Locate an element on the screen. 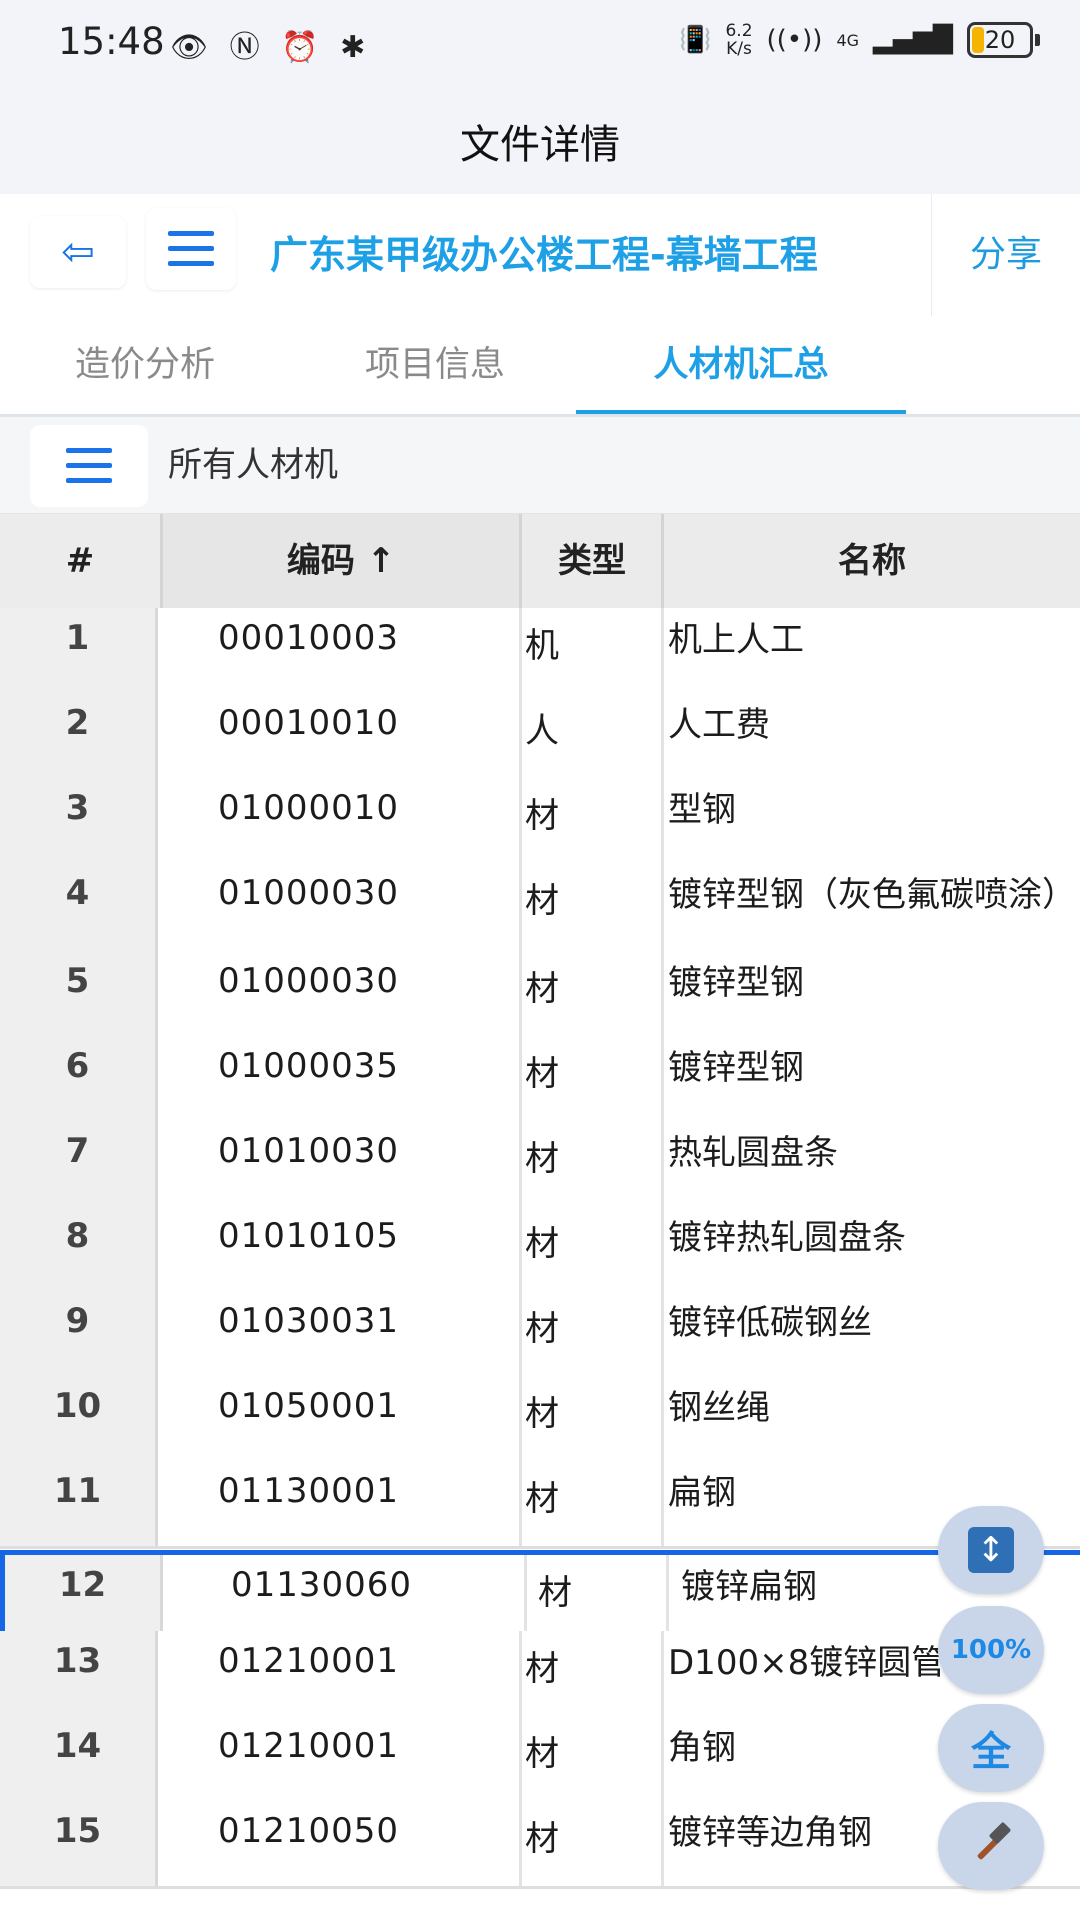  table-row: 8 01010105 材 镀锌热轧圆盘条 is located at coordinates (540, 1250).